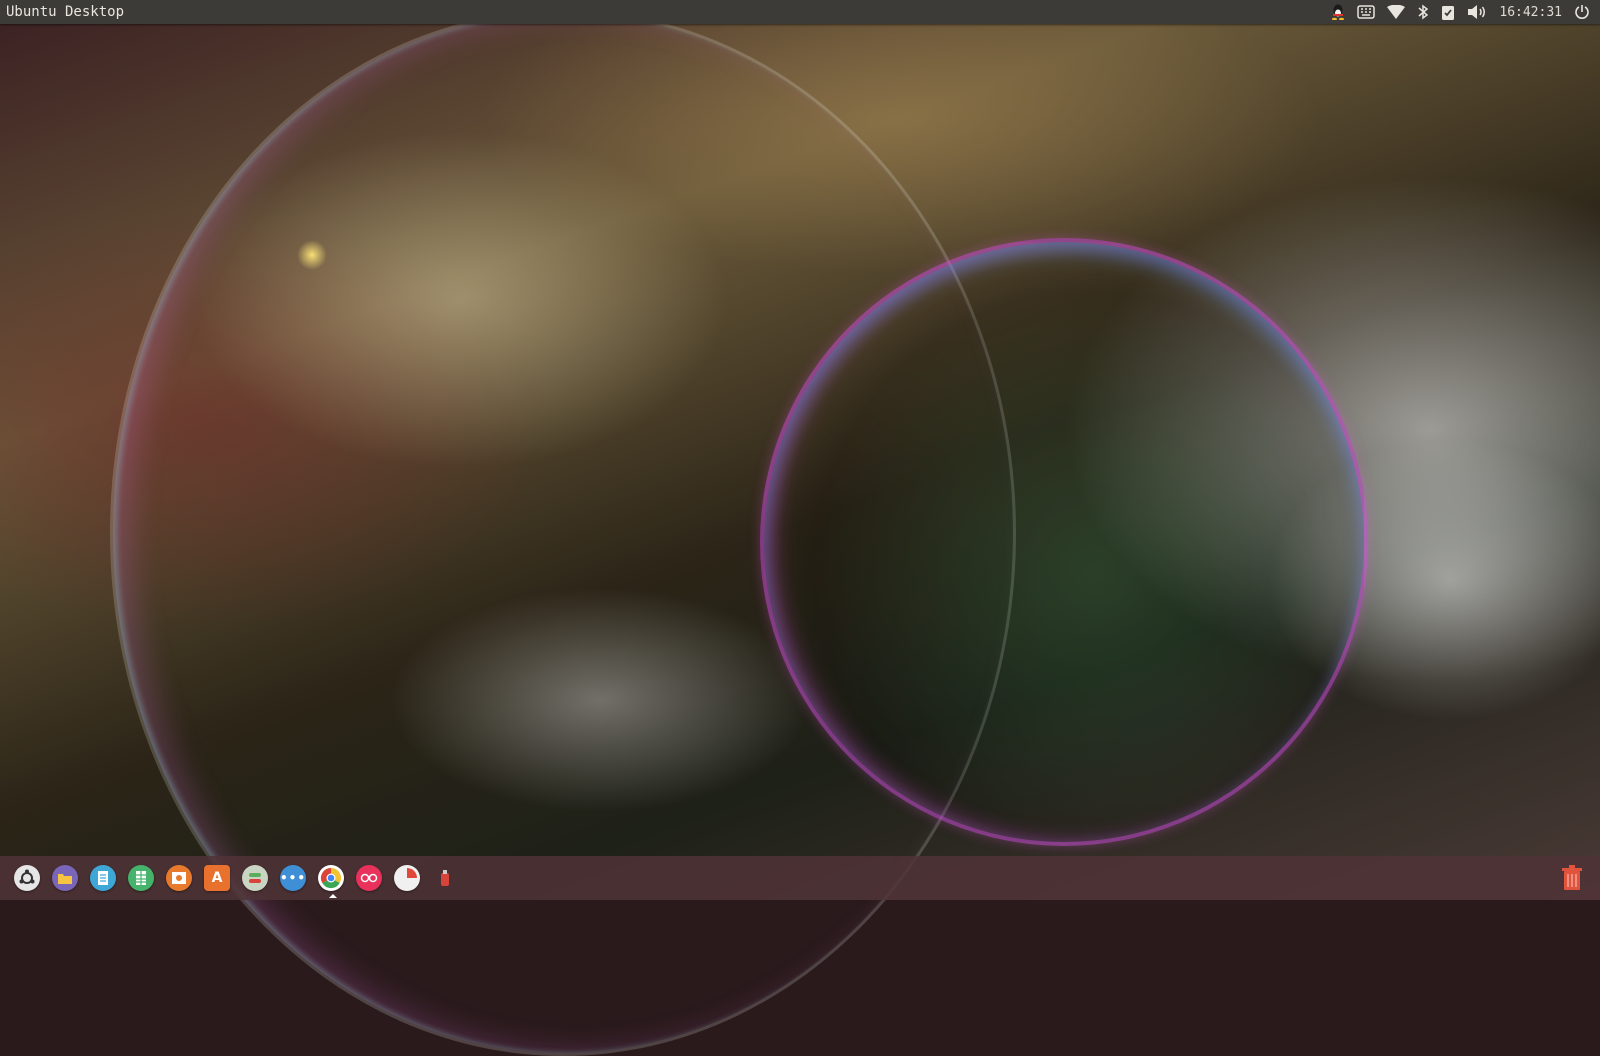  I want to click on chat-icon: •••, so click(293, 878).